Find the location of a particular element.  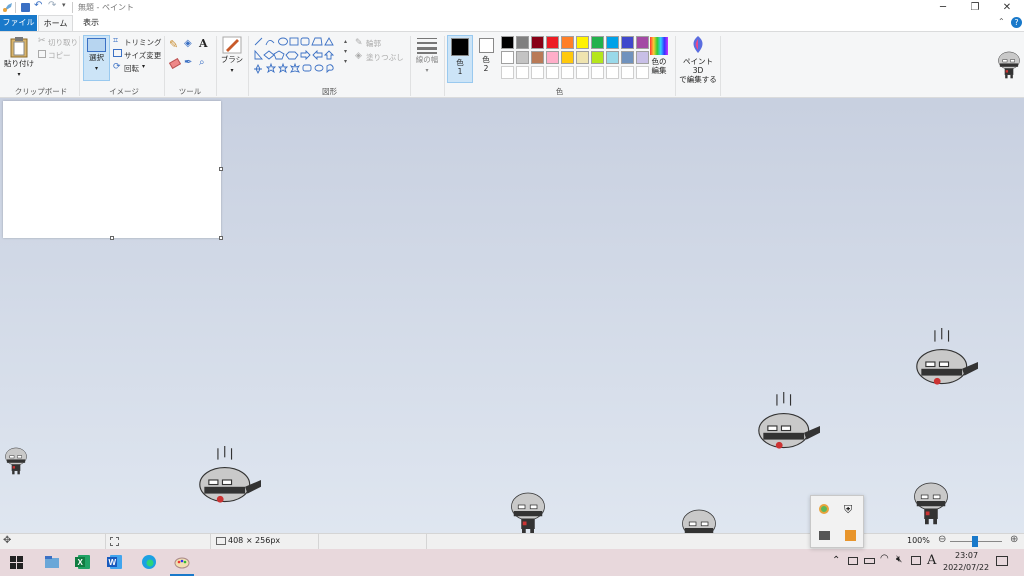

zoom-in-icon: ⊕ is located at coordinates (1014, 539).